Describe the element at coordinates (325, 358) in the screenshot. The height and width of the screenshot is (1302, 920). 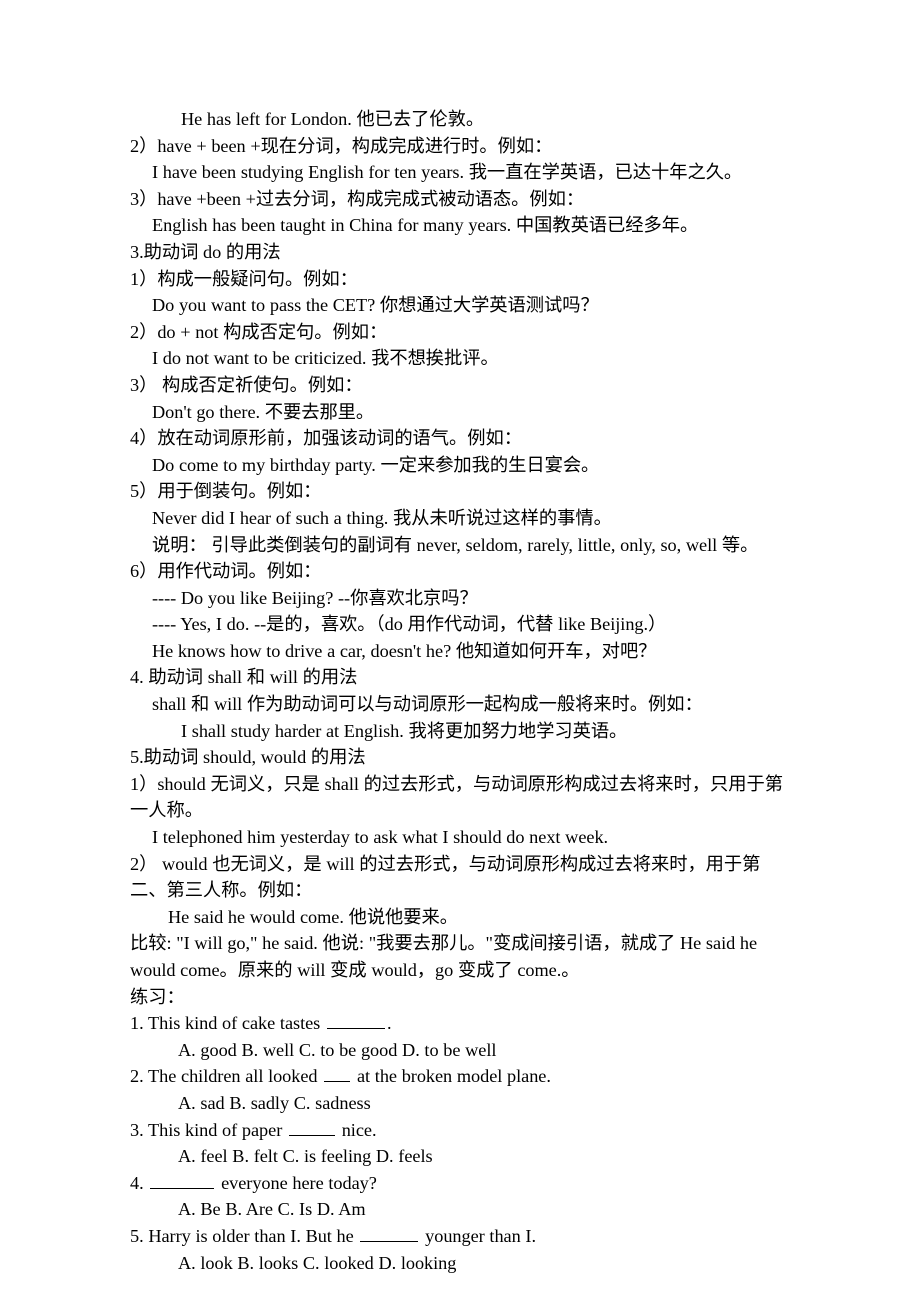
I see `example-sentence: I do not want to be criticized. 我不想挨批评。` at that location.